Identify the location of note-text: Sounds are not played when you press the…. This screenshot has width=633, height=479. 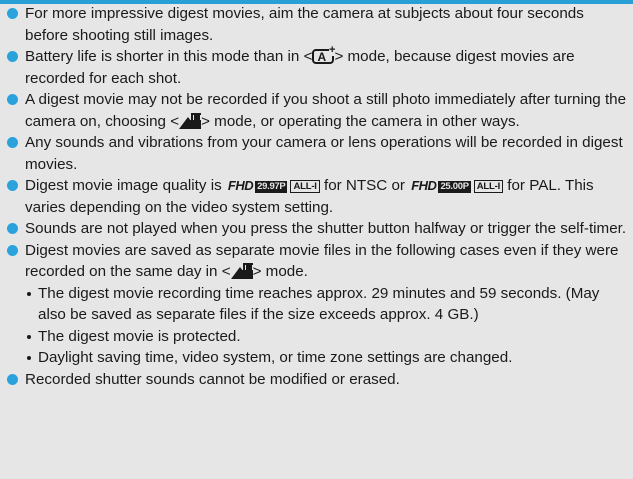
(326, 228).